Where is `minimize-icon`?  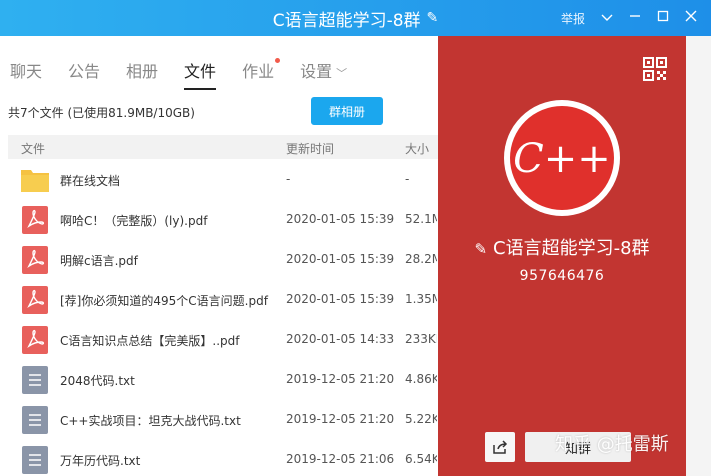
minimize-icon is located at coordinates (635, 18).